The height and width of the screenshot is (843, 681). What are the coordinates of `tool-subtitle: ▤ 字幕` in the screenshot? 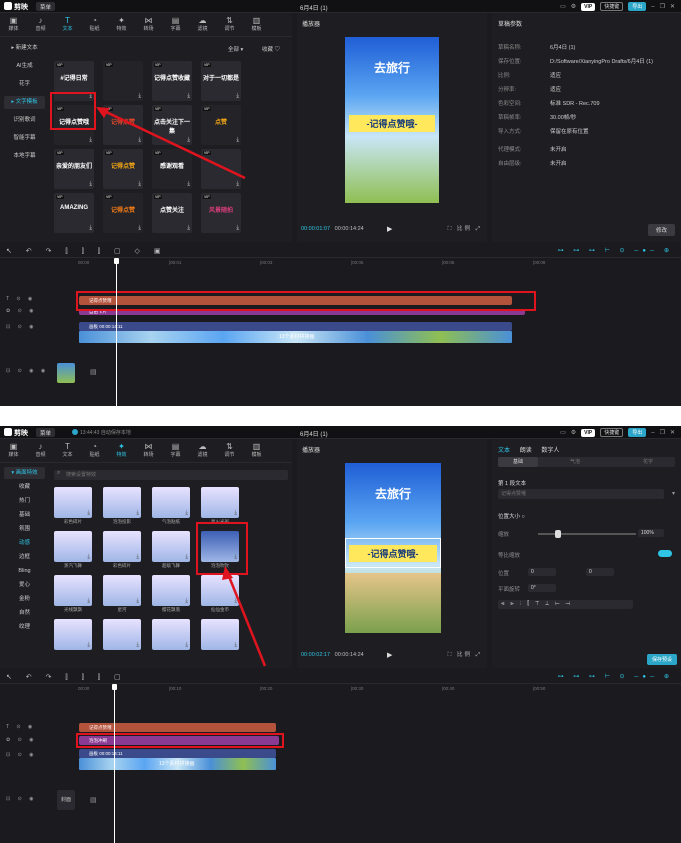 It's located at (175, 24).